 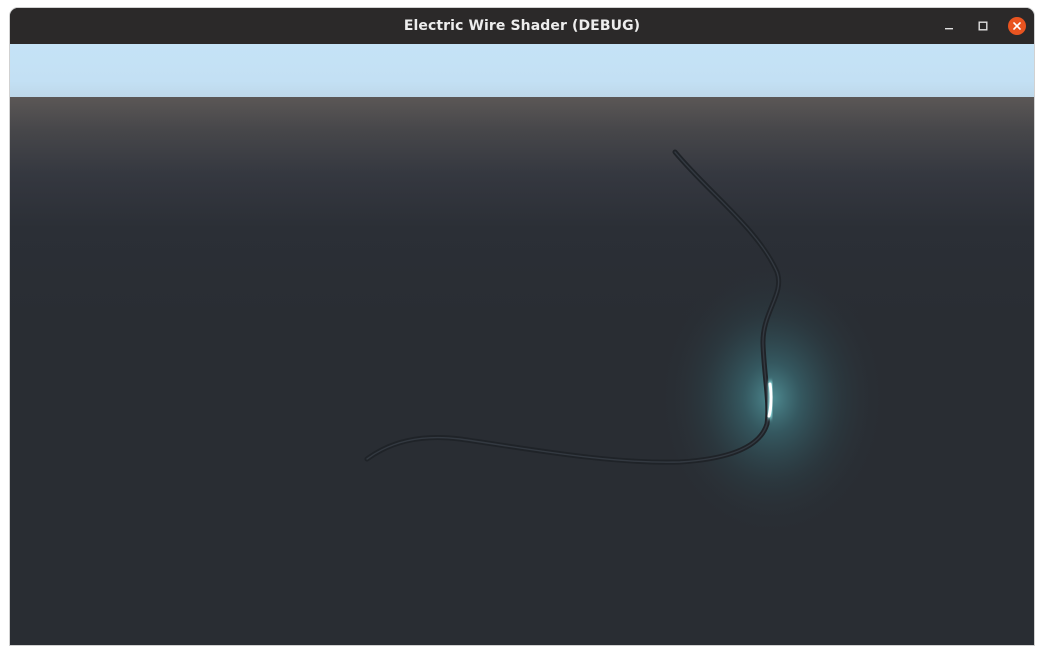 I want to click on minimize-icon, so click(x=949, y=29).